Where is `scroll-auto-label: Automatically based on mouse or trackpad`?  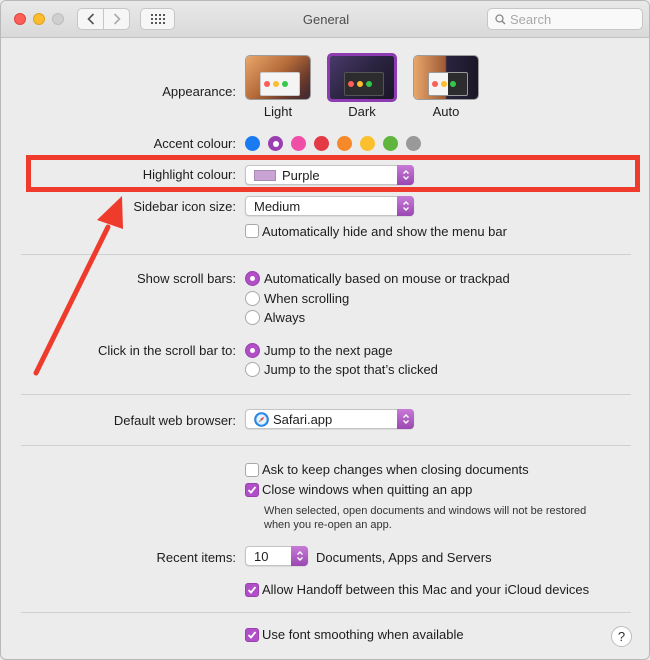
scroll-auto-label: Automatically based on mouse or trackpad is located at coordinates (387, 278).